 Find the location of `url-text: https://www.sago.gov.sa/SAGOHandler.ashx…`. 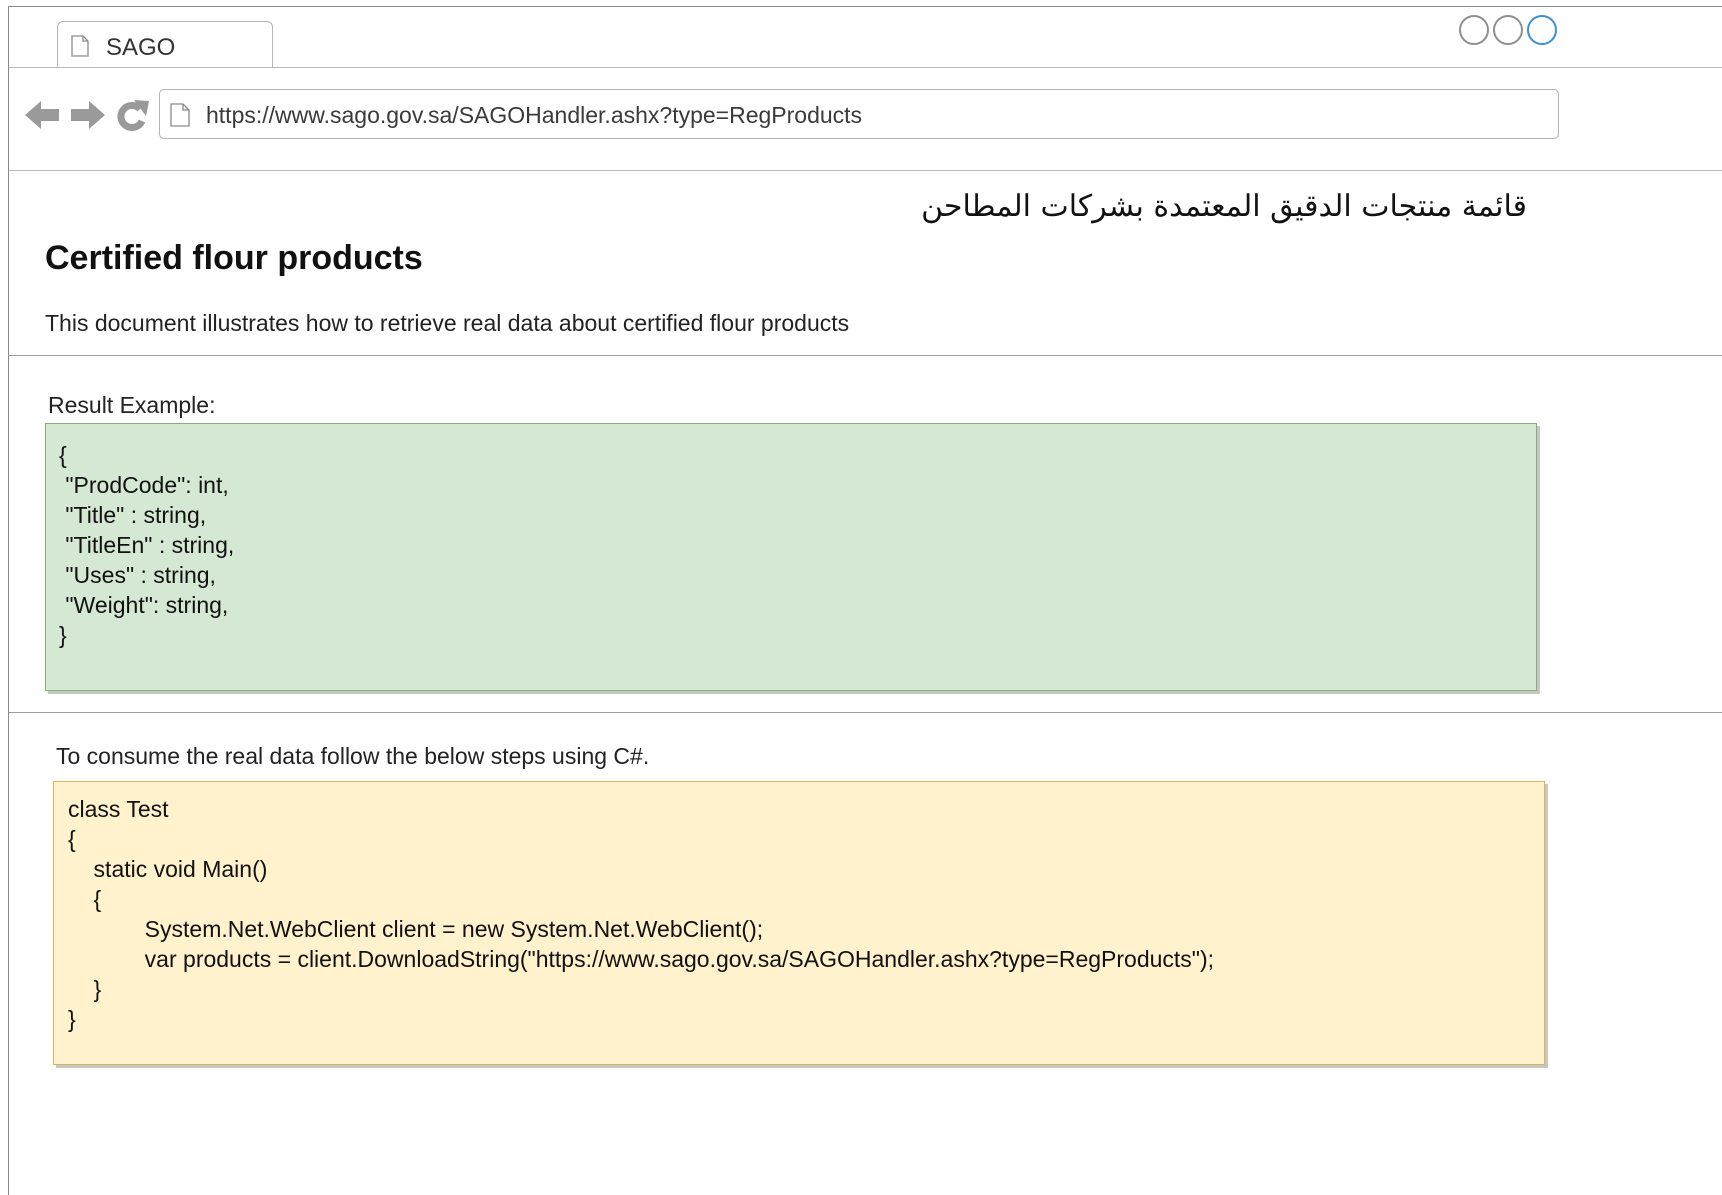

url-text: https://www.sago.gov.sa/SAGOHandler.ashx… is located at coordinates (534, 115).